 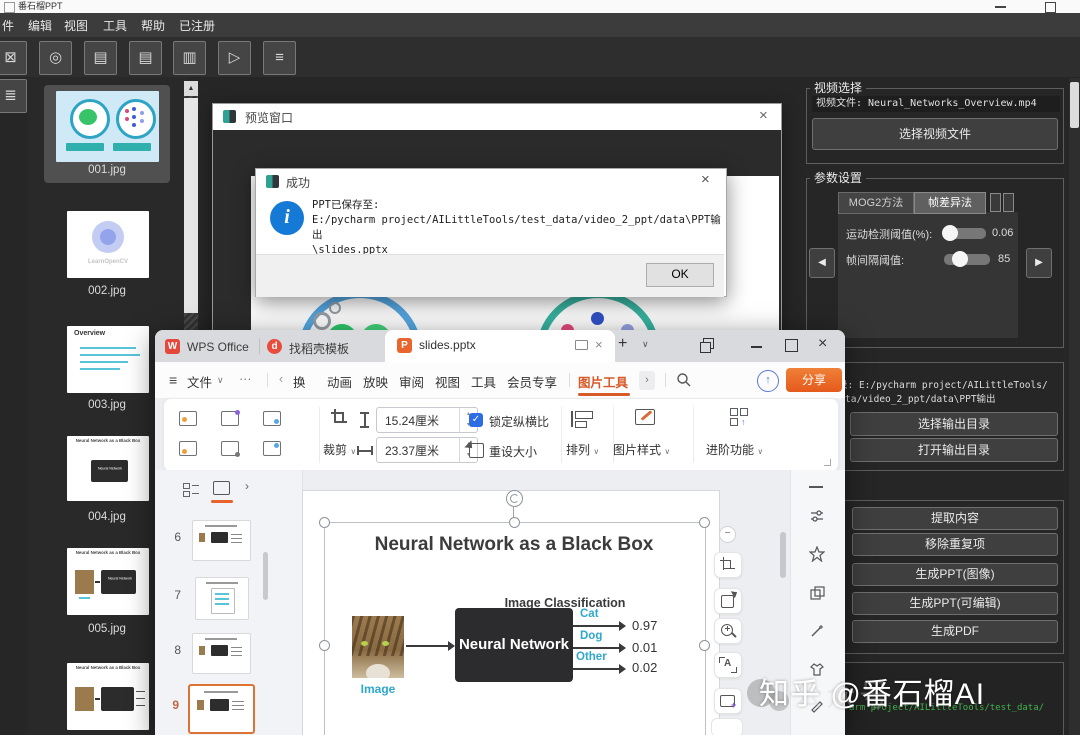 I want to click on scroll-right-icon: ›, so click(x=647, y=380).